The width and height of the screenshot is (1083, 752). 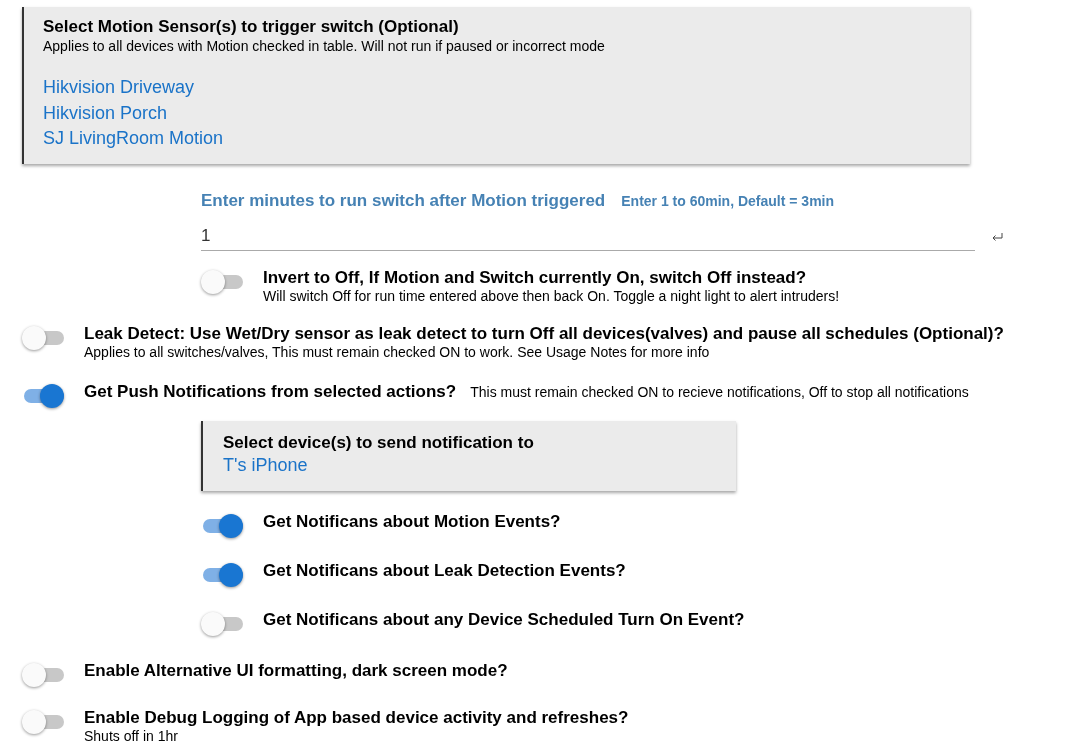 I want to click on setting-label: Invert to Off, If Motion and Switch currently On, switch Off instead?, so click(x=535, y=277).